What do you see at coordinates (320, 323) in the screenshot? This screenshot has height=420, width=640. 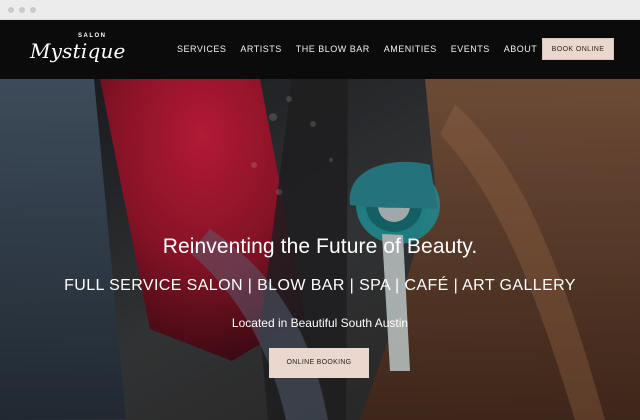 I see `hero-location: Located in Beautiful South Austin` at bounding box center [320, 323].